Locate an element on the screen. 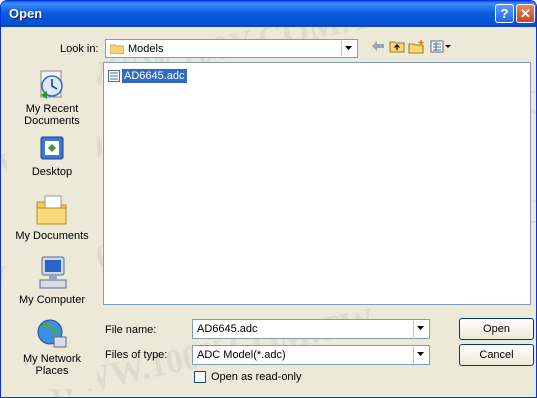 The height and width of the screenshot is (398, 537). place-my-computer: My Computer is located at coordinates (52, 280).